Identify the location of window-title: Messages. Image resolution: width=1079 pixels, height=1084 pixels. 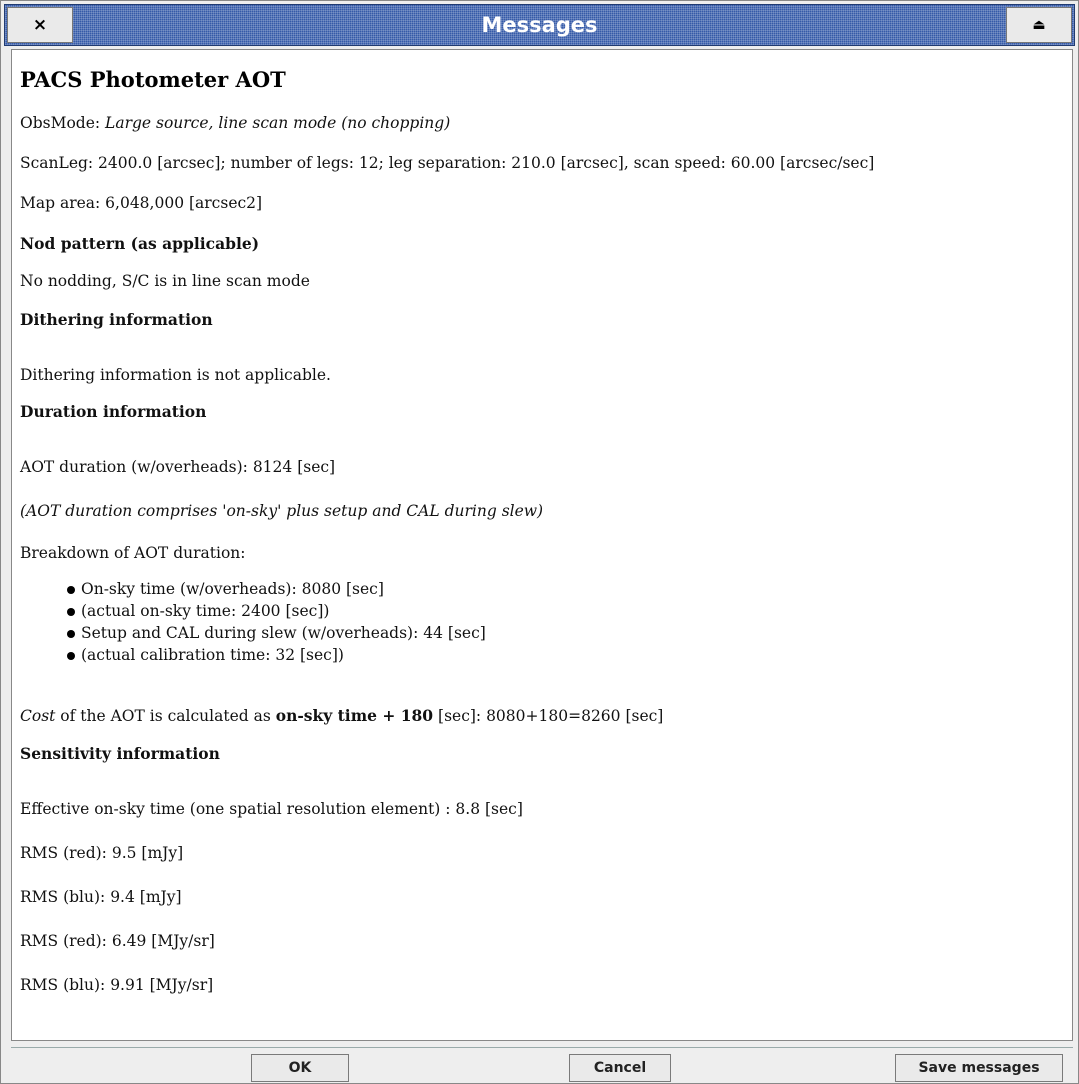
(539, 25).